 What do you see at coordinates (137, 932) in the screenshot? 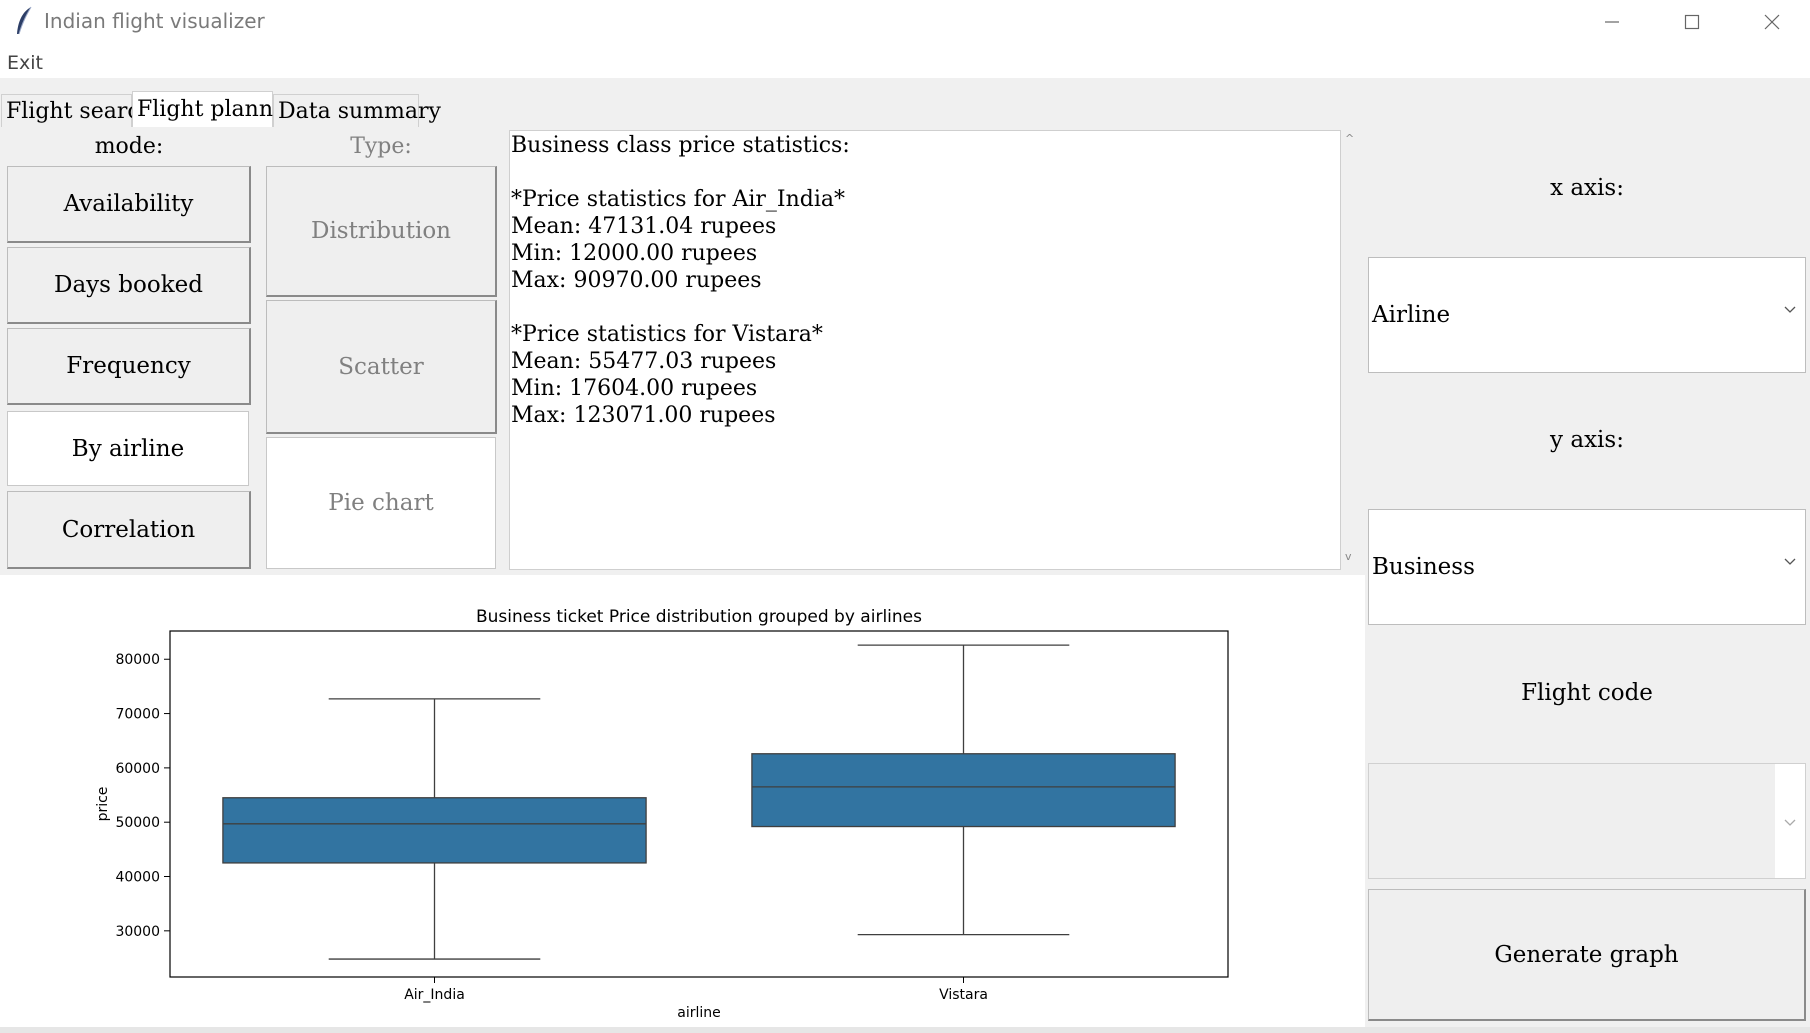
I see `y-tick-label: 30000` at bounding box center [137, 932].